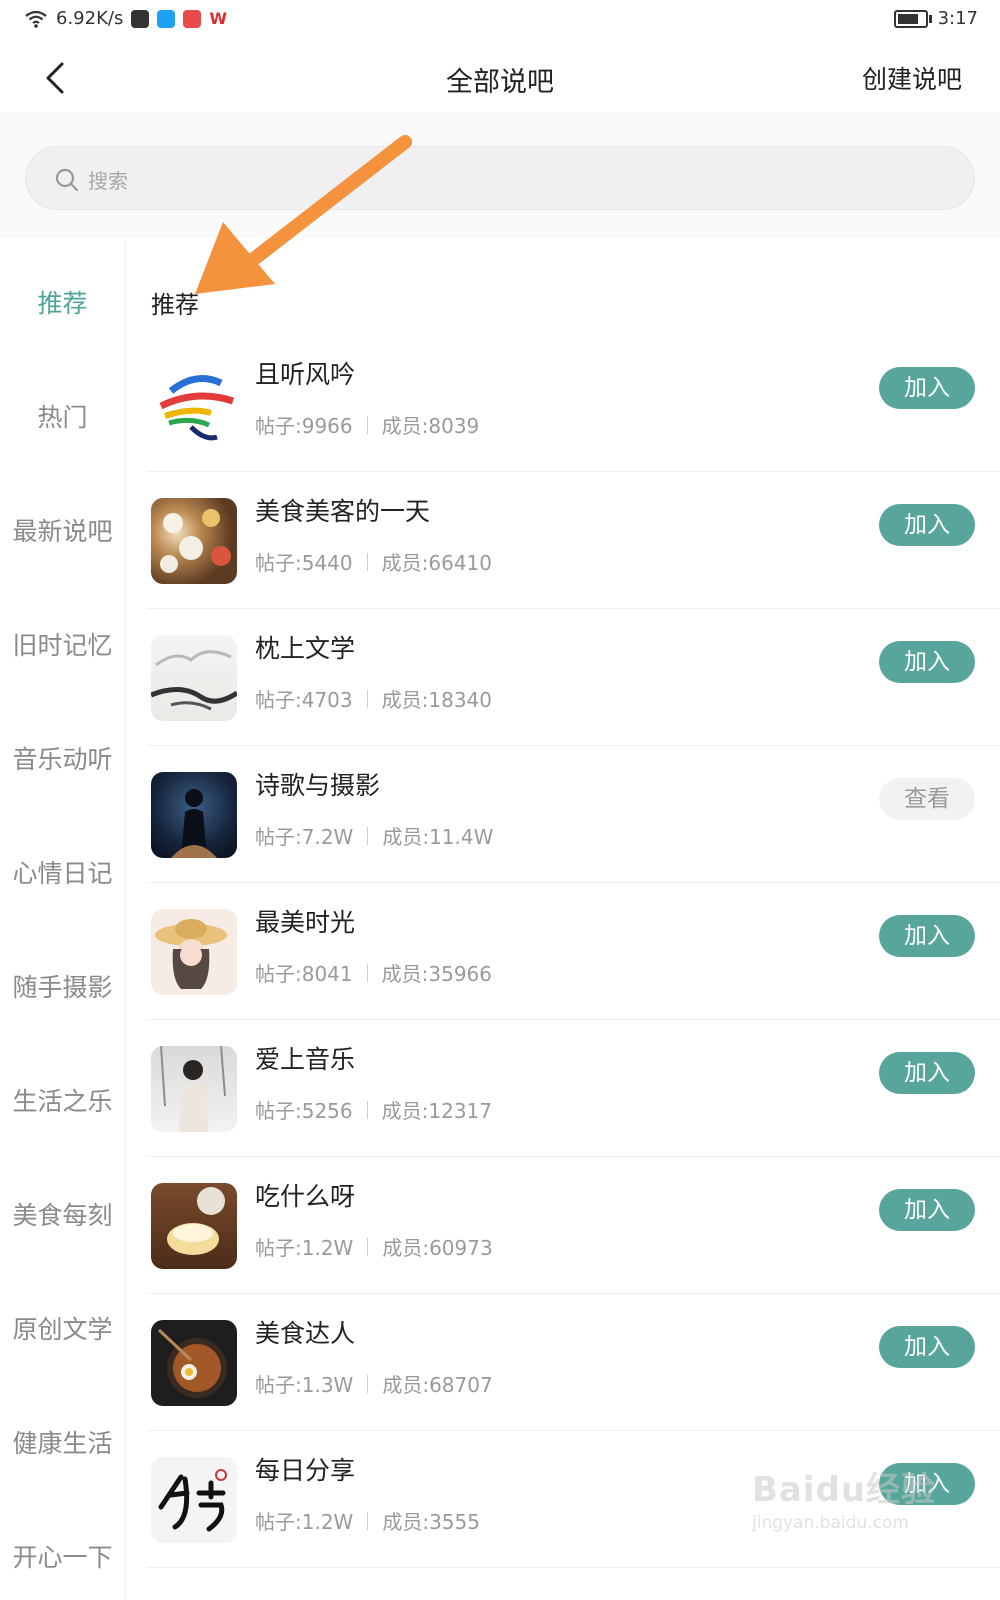 The image size is (1000, 1600). I want to click on group-stats: 帖子:4703 成员:18340, so click(373, 698).